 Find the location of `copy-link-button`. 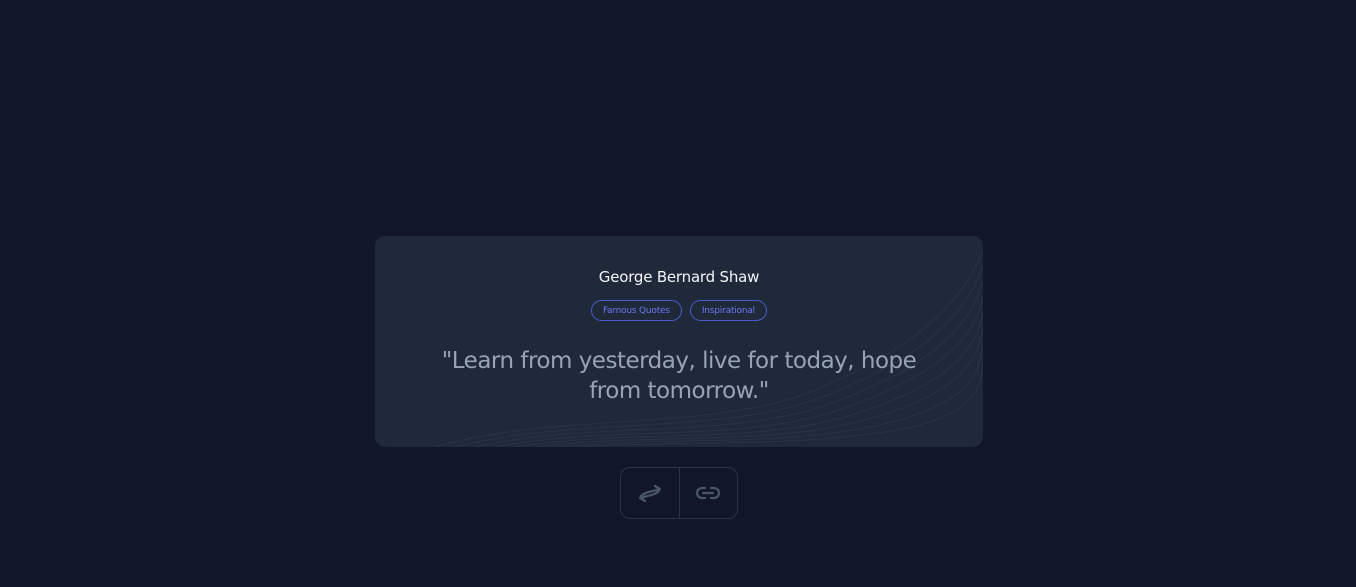

copy-link-button is located at coordinates (708, 493).